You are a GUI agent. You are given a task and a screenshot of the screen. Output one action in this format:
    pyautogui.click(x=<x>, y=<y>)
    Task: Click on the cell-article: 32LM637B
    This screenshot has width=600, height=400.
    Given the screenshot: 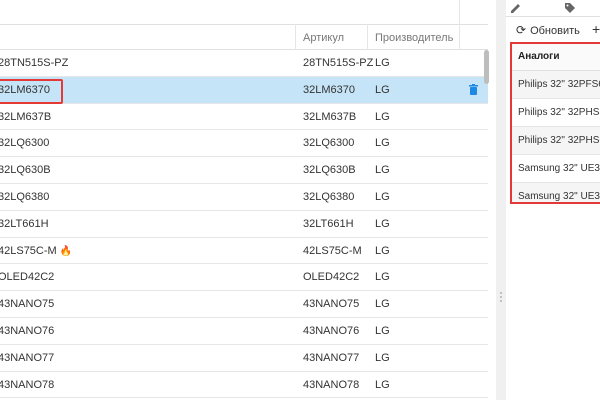 What is the action you would take?
    pyautogui.click(x=330, y=116)
    